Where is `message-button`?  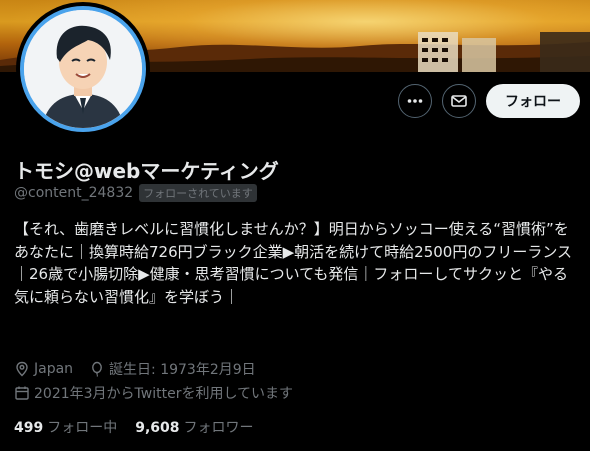 message-button is located at coordinates (459, 101).